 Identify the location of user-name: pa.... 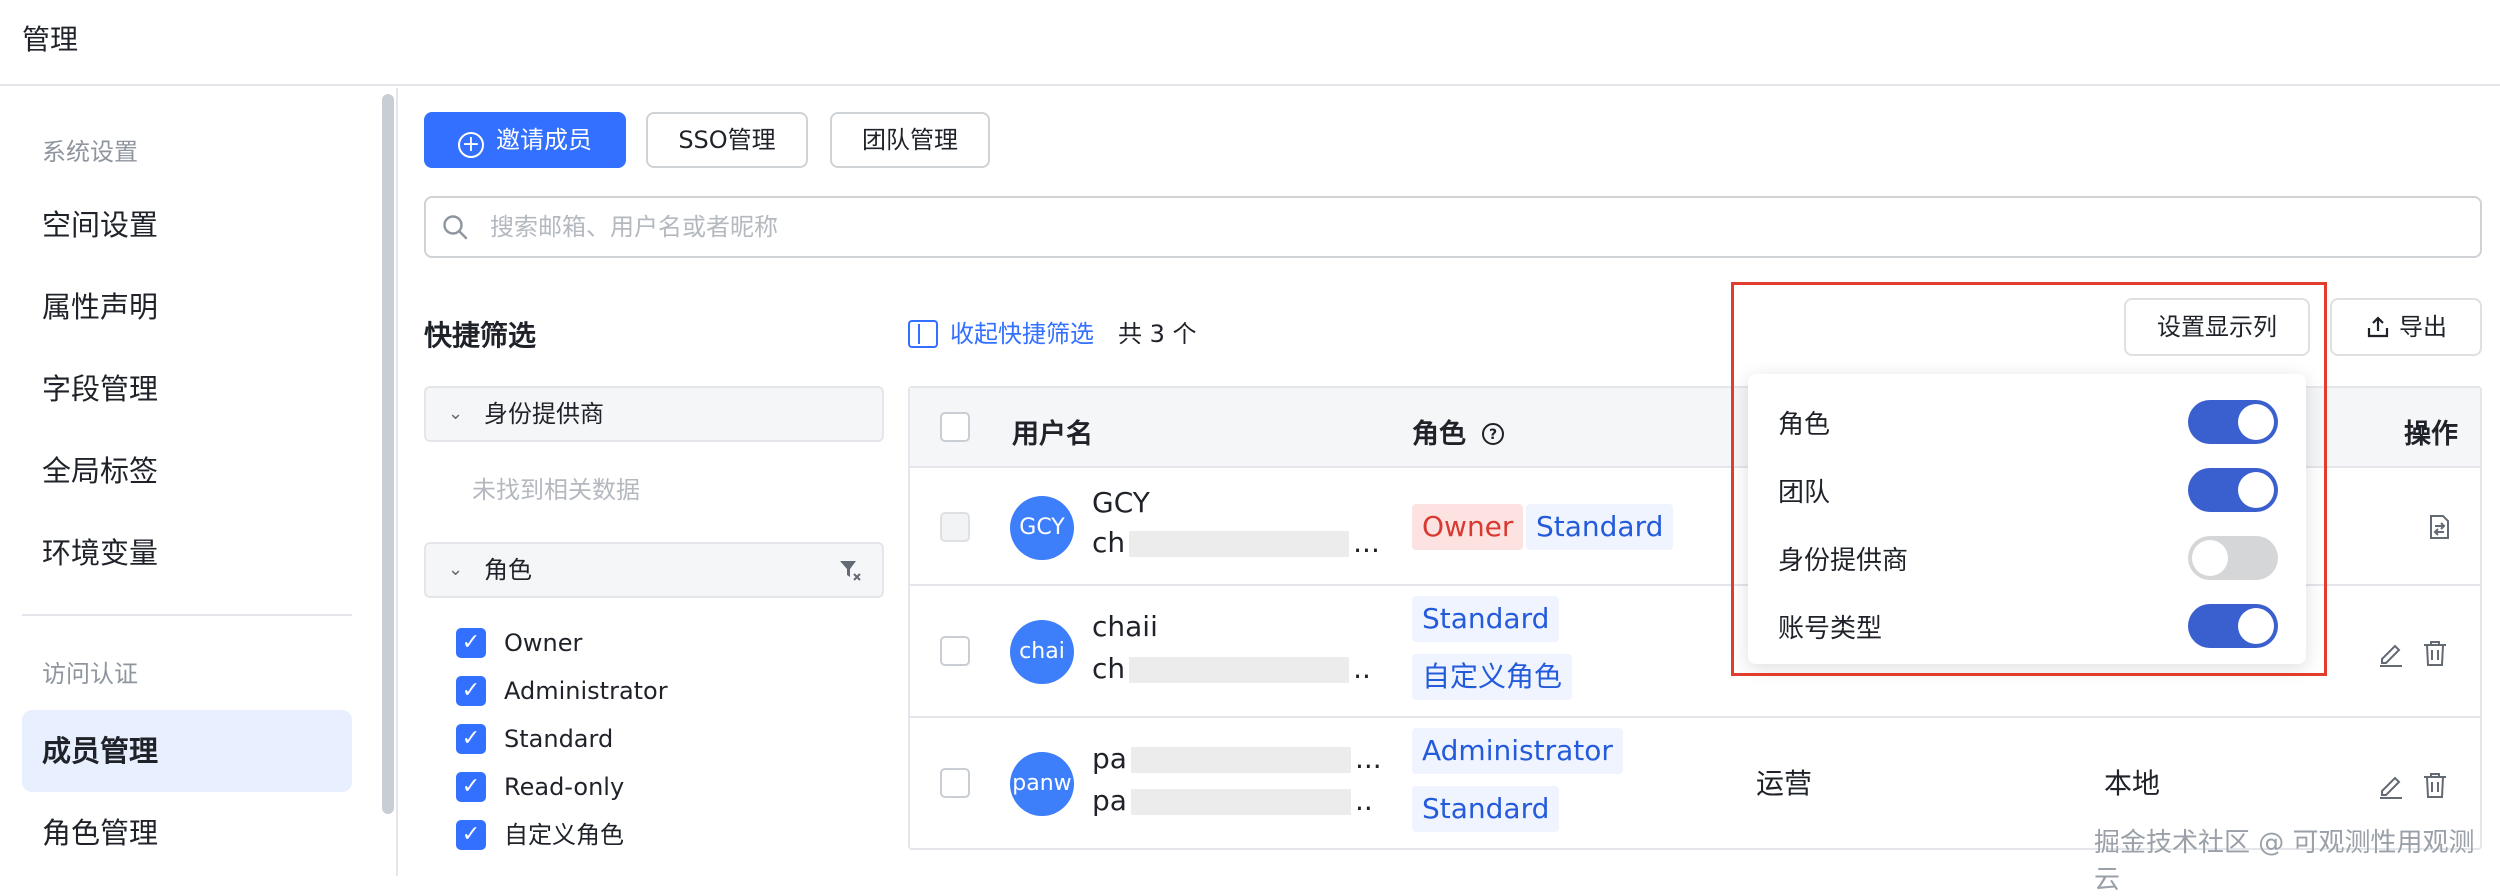
(1237, 758).